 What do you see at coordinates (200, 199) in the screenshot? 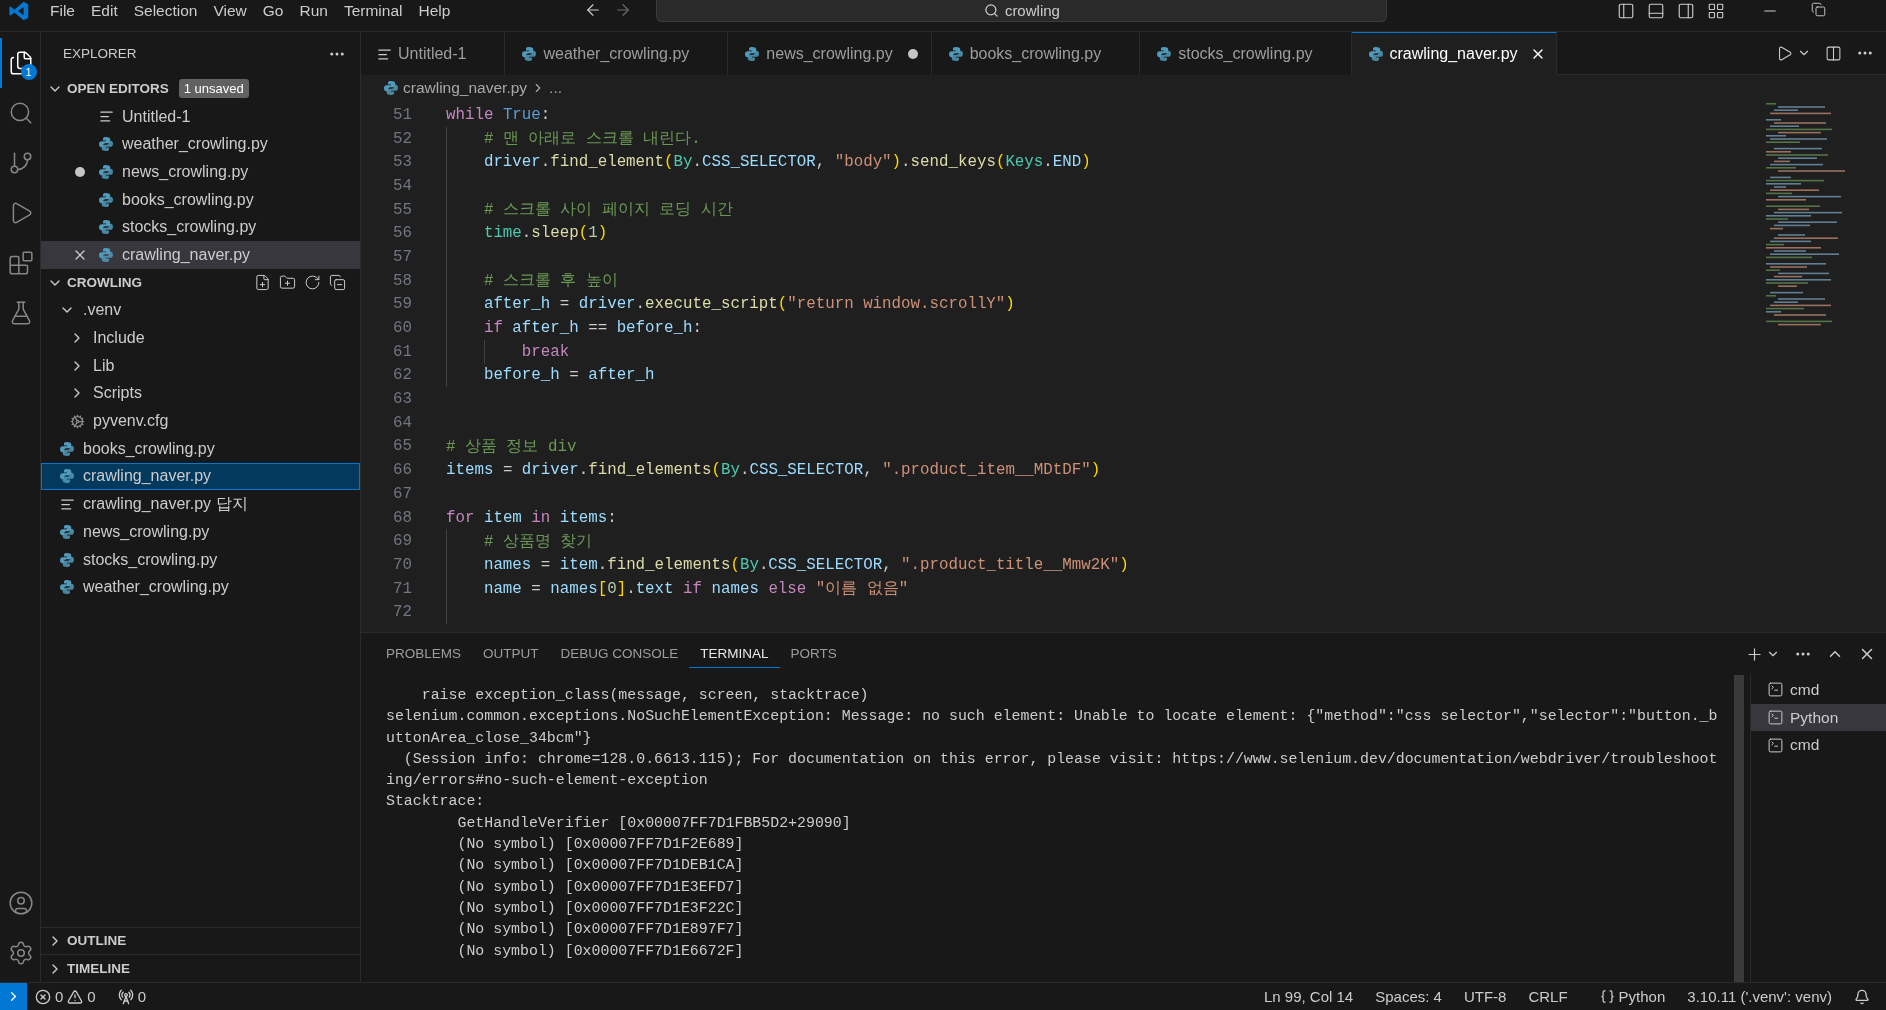
I see `open-editor-item: books_crowling.py` at bounding box center [200, 199].